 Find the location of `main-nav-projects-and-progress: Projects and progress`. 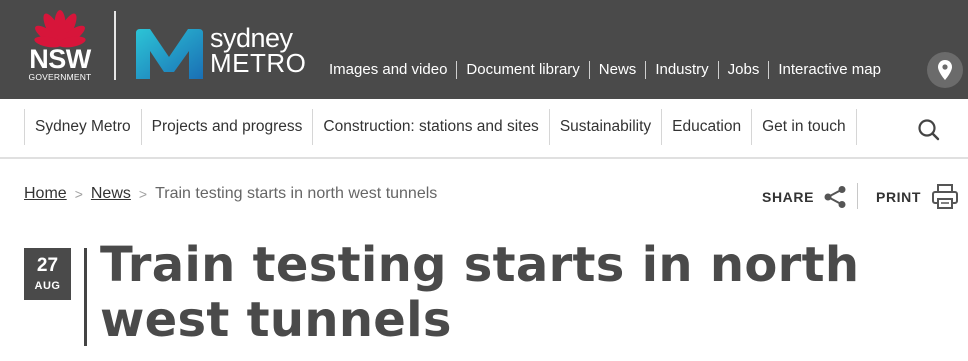

main-nav-projects-and-progress: Projects and progress is located at coordinates (228, 127).